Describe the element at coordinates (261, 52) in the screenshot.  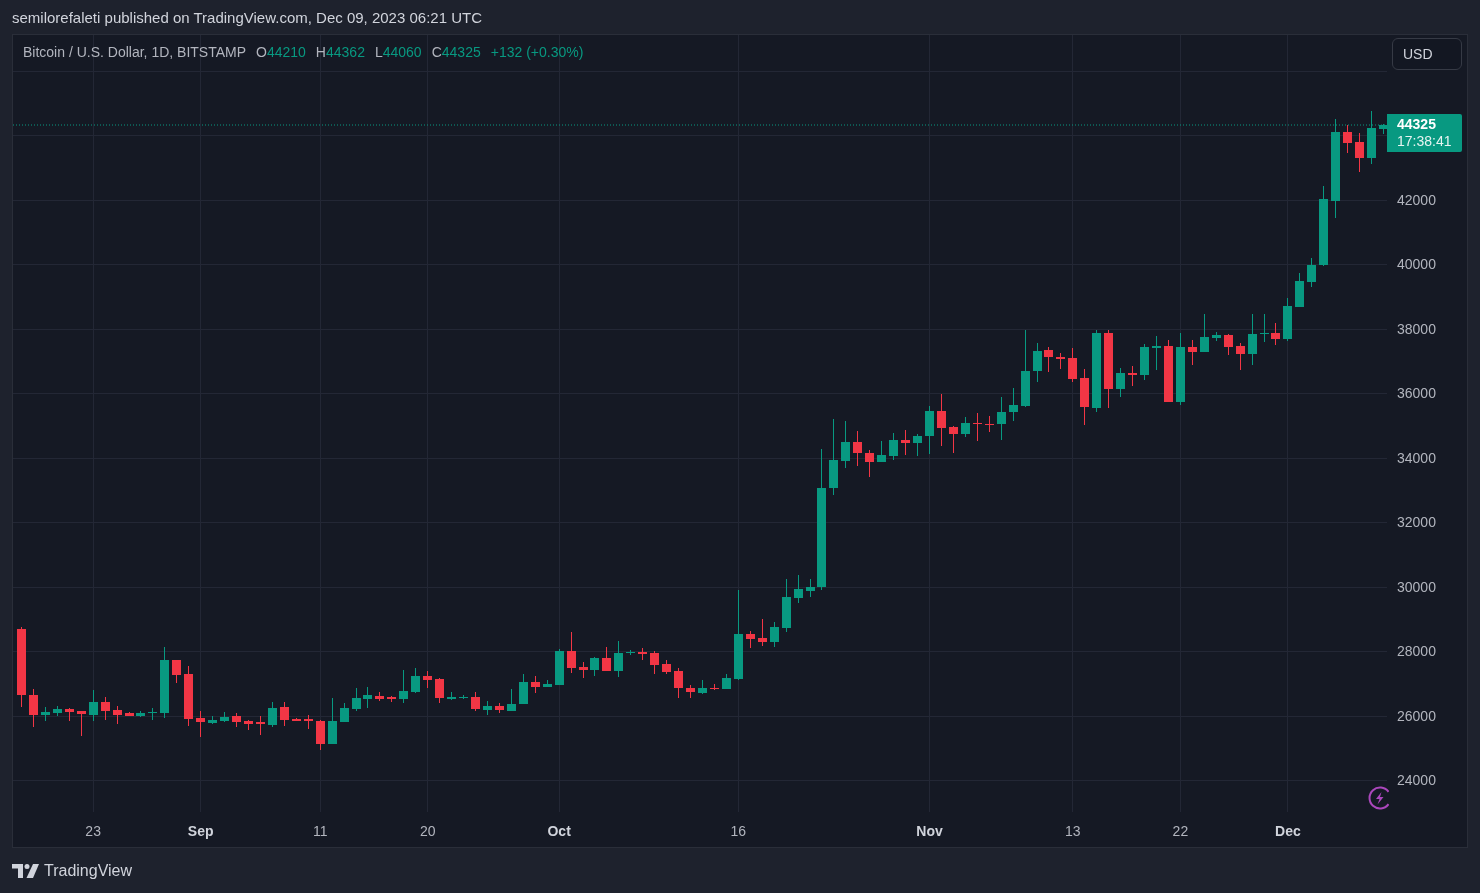
I see `ohlc-label: O` at that location.